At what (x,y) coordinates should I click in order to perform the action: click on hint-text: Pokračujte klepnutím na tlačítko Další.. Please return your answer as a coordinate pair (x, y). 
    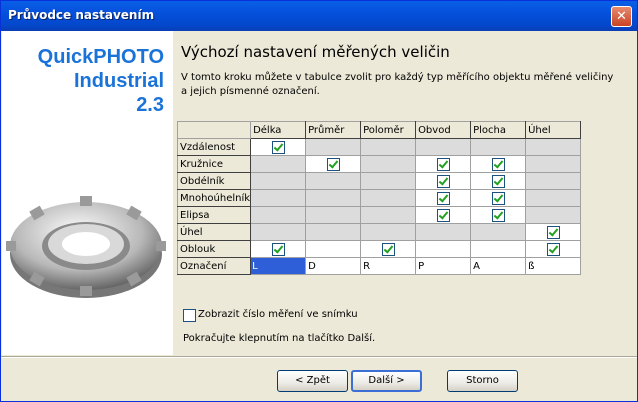
    Looking at the image, I should click on (279, 338).